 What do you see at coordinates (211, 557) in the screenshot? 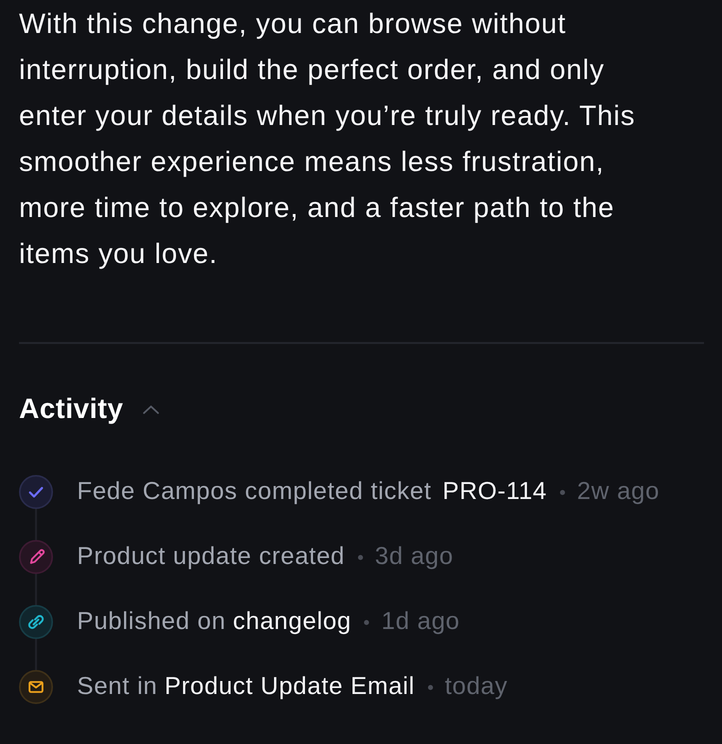
I see `activity-text: Product update created` at bounding box center [211, 557].